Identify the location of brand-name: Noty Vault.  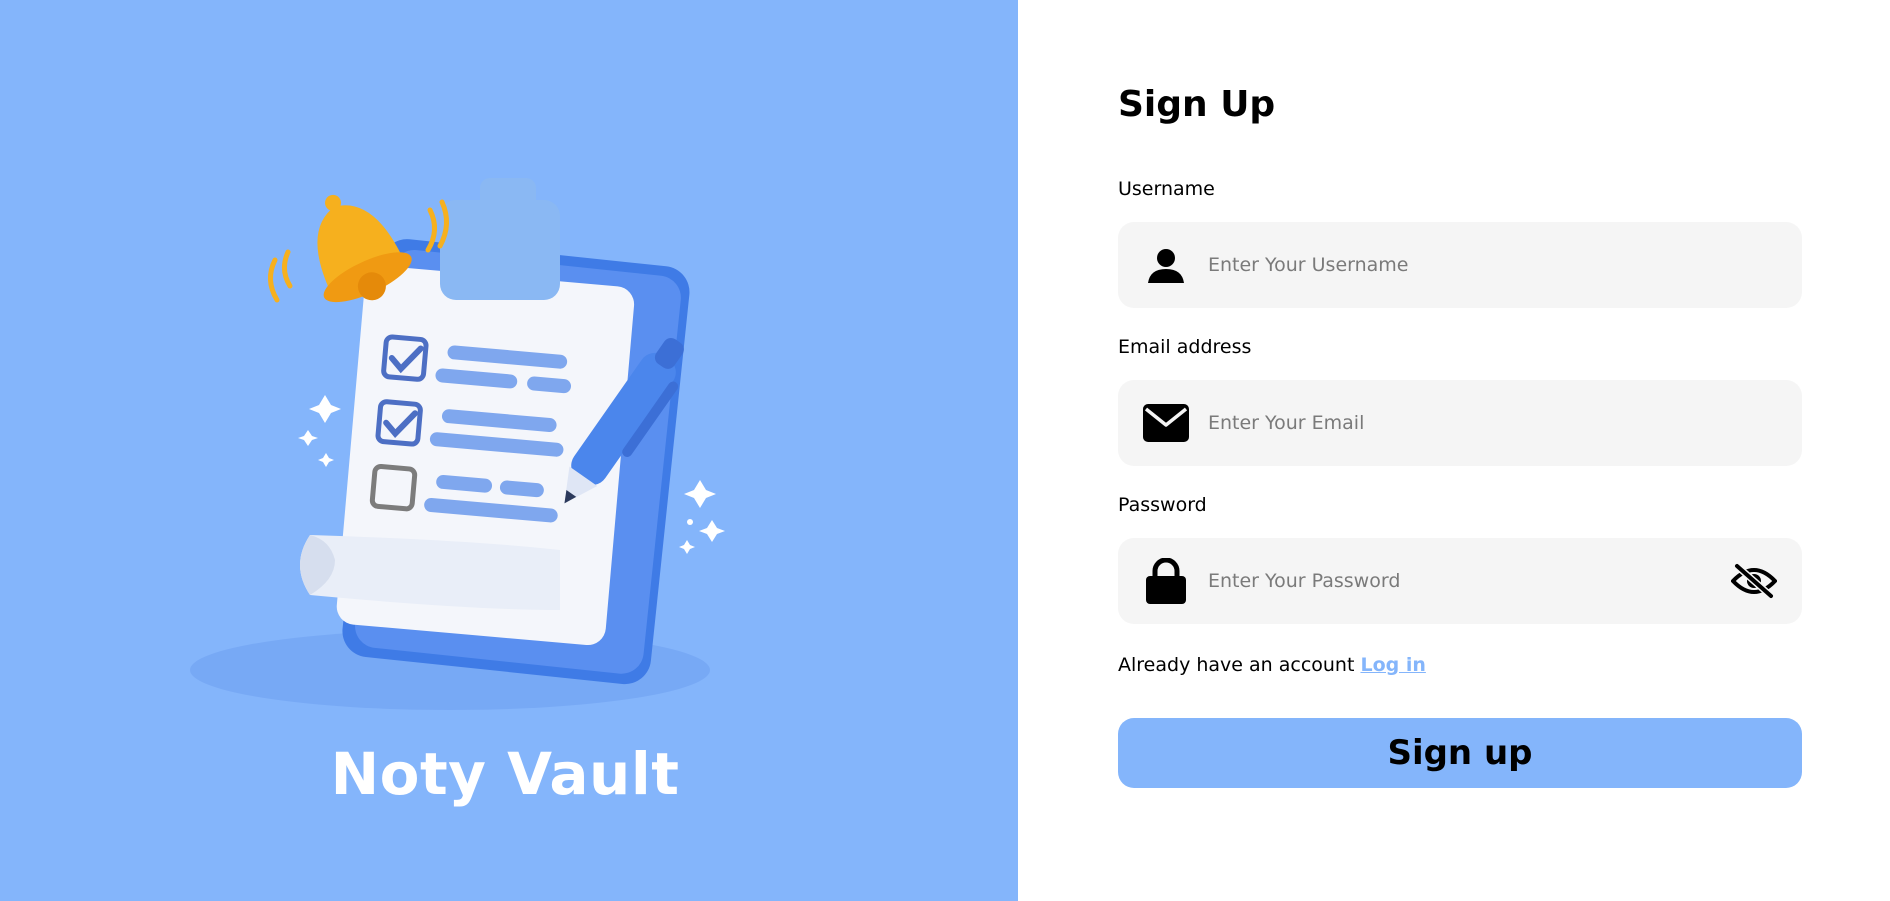
(505, 774).